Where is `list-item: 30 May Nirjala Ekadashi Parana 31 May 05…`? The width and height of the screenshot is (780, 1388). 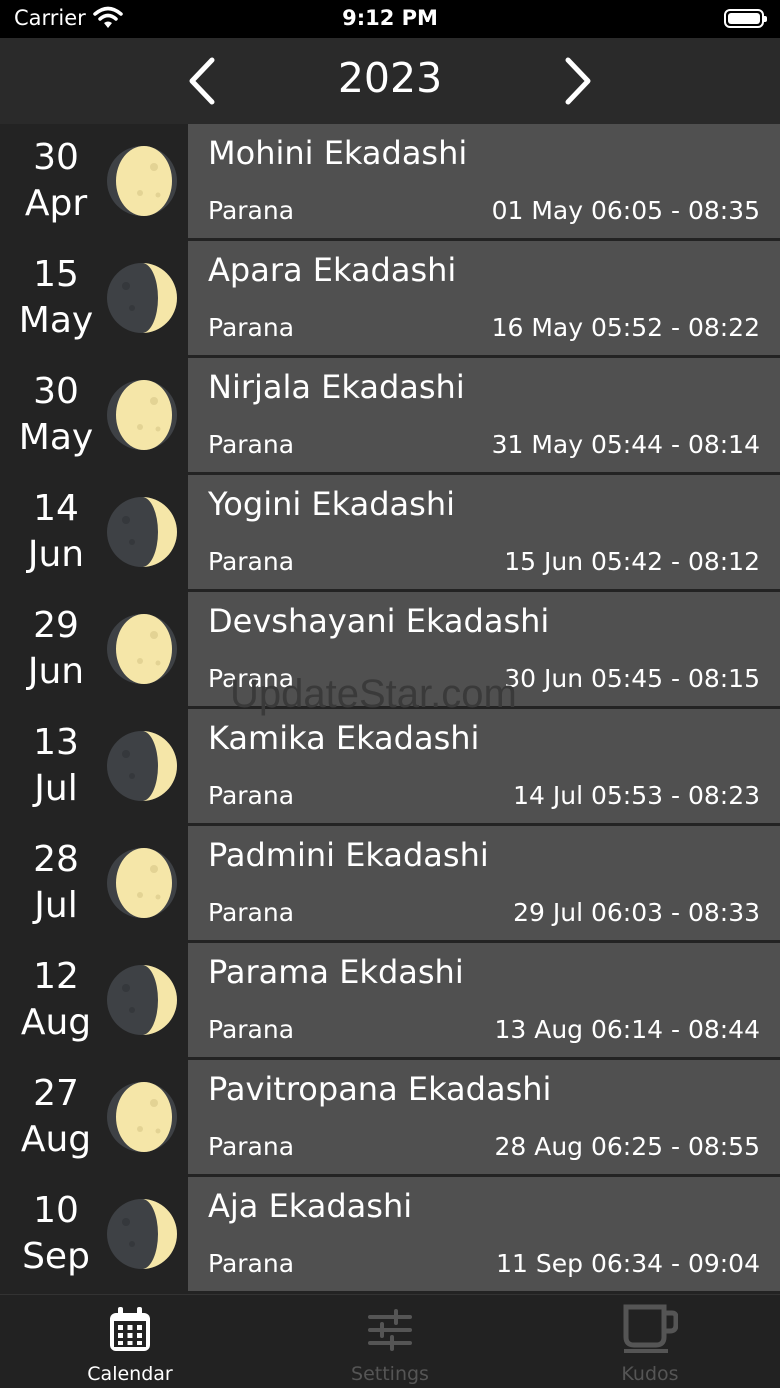 list-item: 30 May Nirjala Ekadashi Parana 31 May 05… is located at coordinates (390, 416).